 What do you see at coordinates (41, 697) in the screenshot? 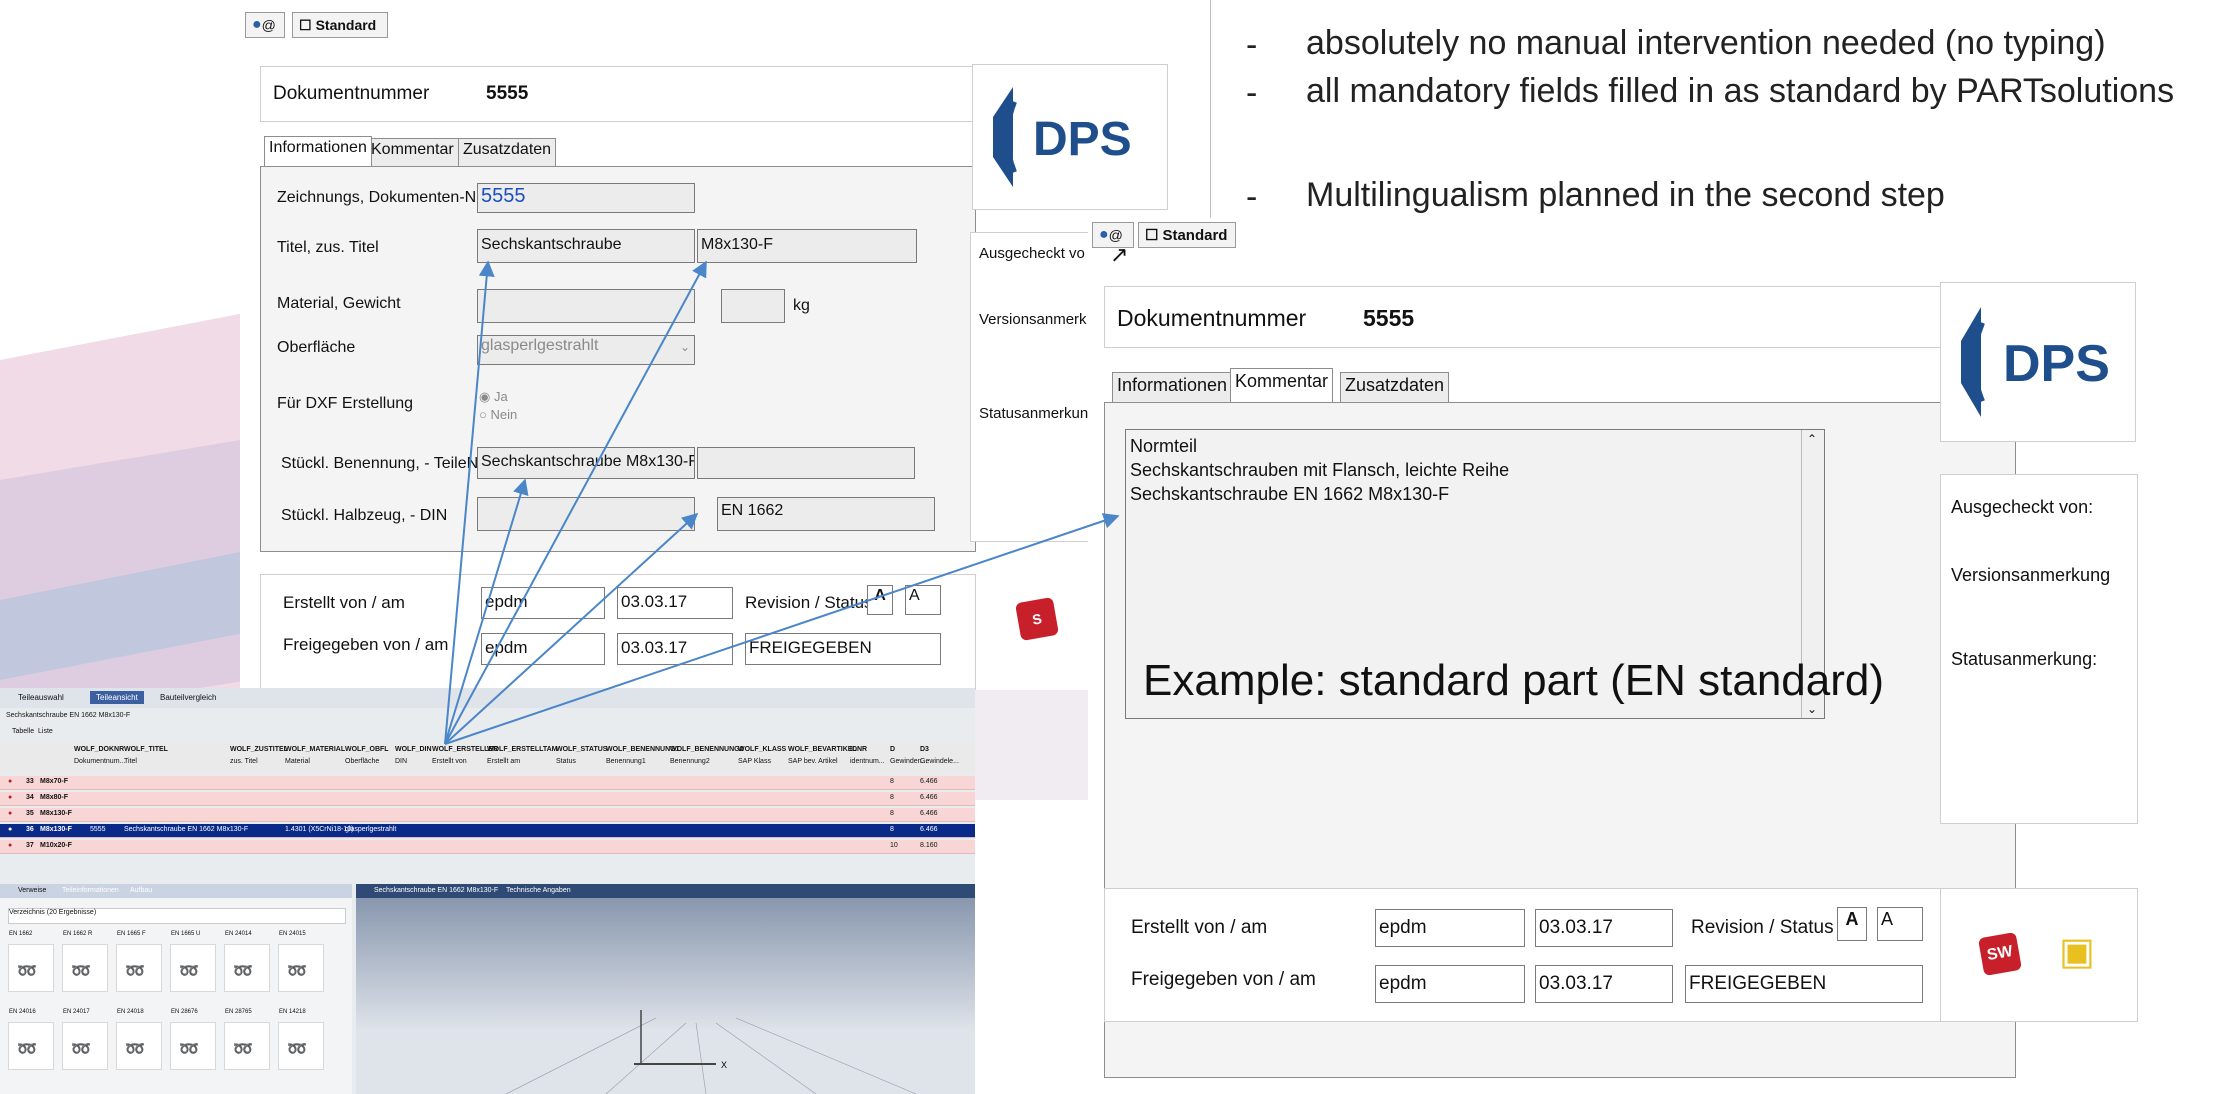
I see `tab-teileauswahl: Teileauswahl` at bounding box center [41, 697].